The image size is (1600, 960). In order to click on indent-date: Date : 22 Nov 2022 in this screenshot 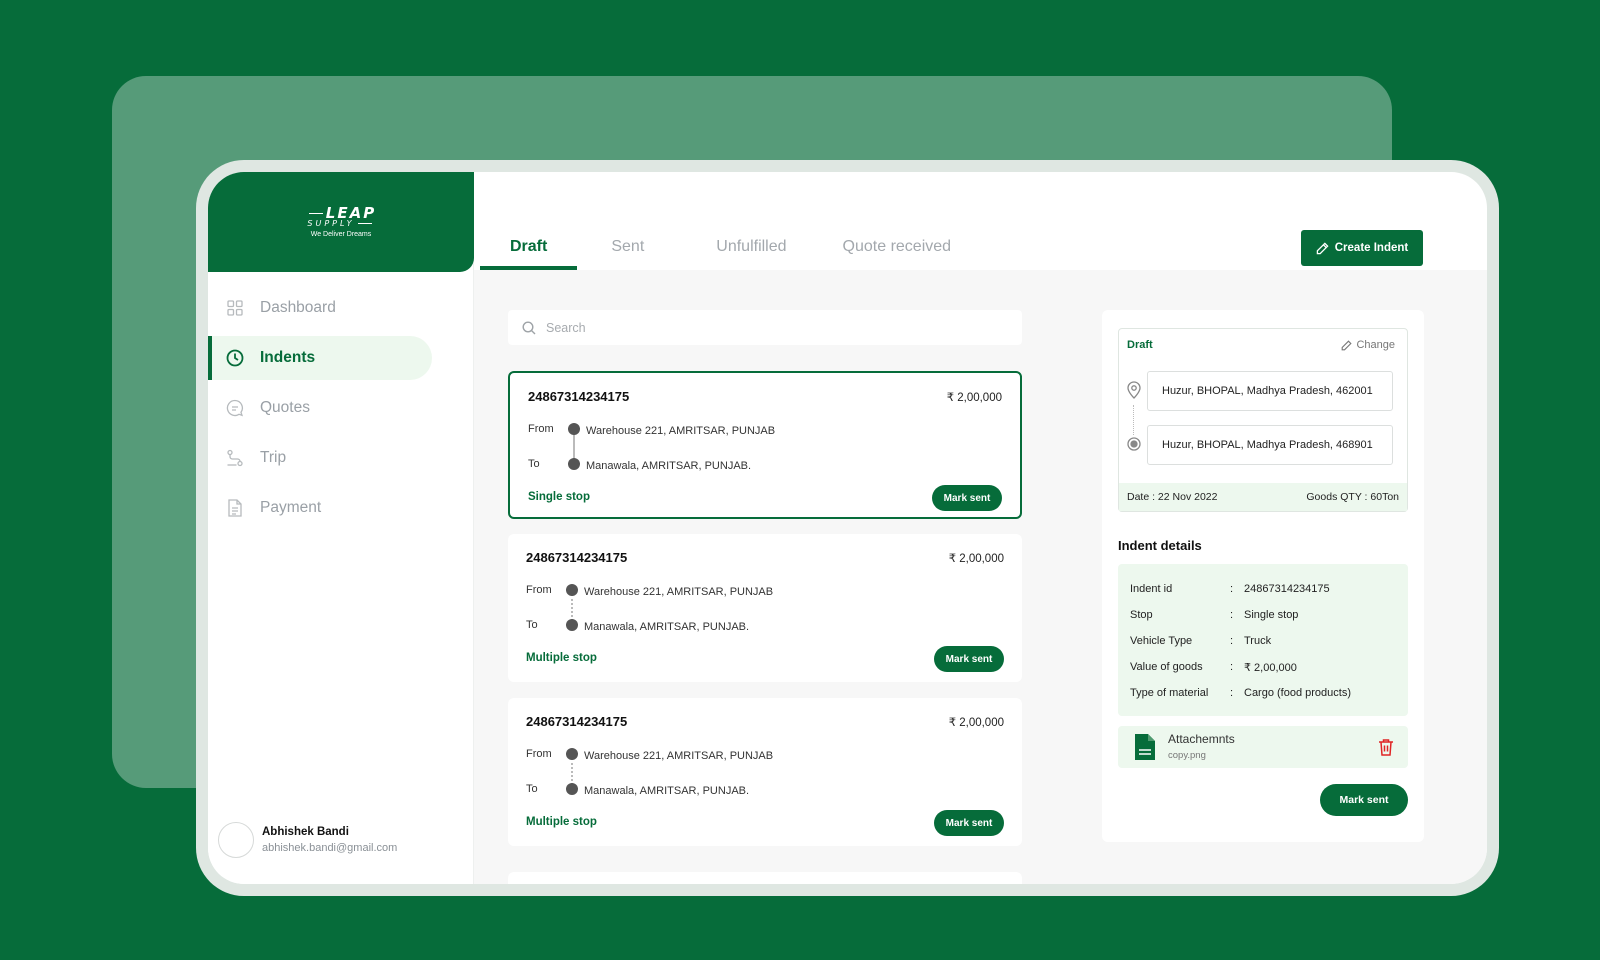, I will do `click(1172, 497)`.